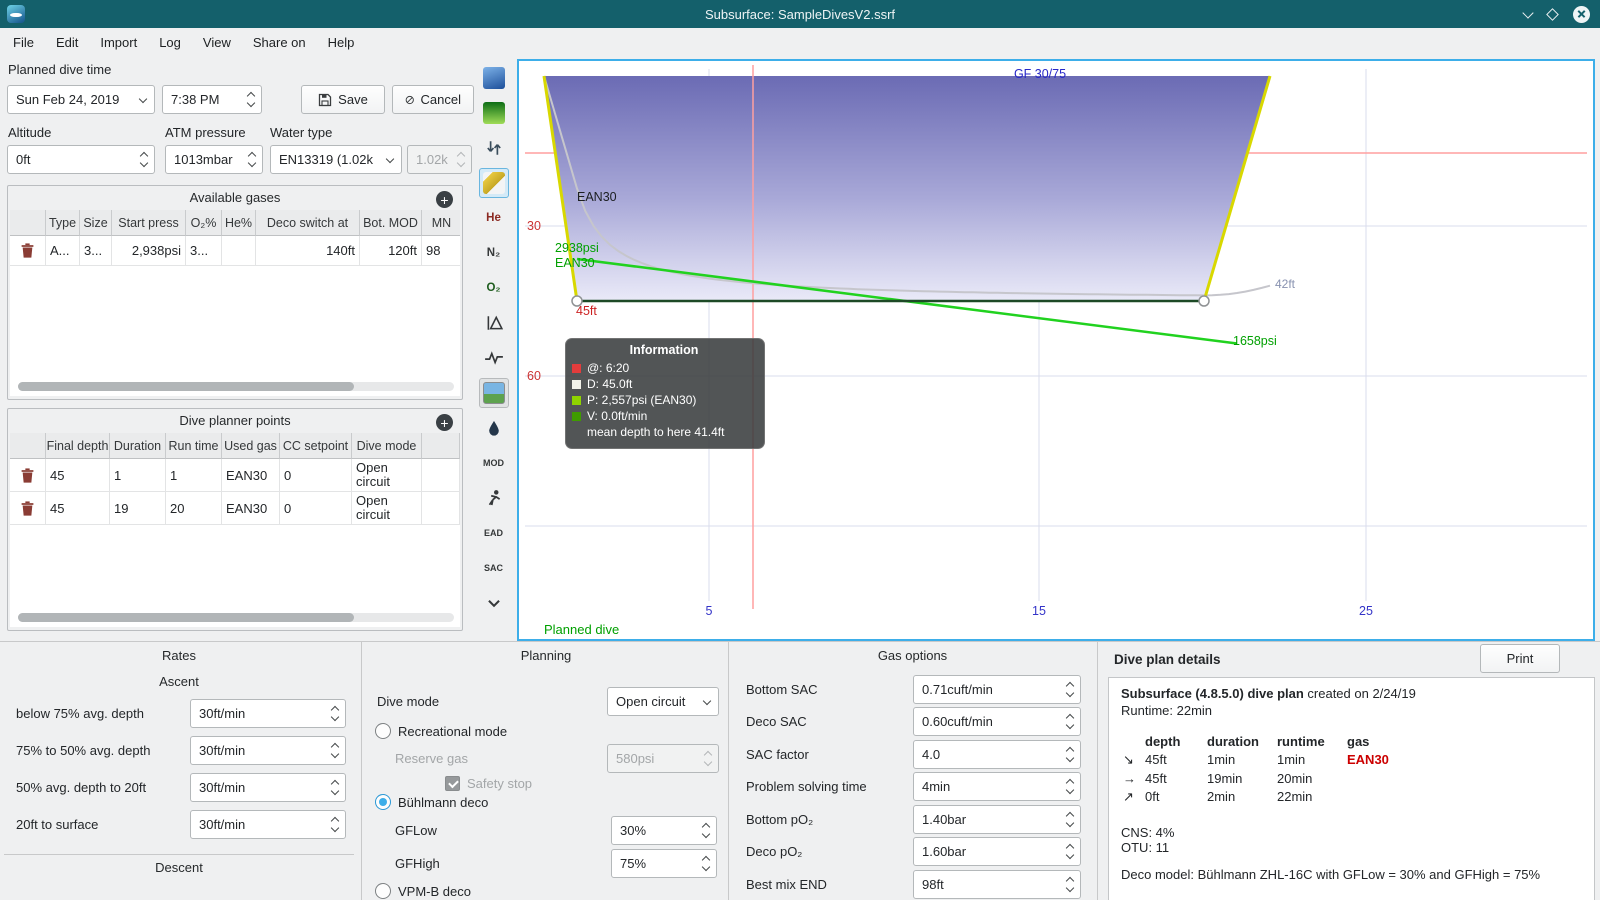  What do you see at coordinates (1520, 658) in the screenshot?
I see `print-button: Print` at bounding box center [1520, 658].